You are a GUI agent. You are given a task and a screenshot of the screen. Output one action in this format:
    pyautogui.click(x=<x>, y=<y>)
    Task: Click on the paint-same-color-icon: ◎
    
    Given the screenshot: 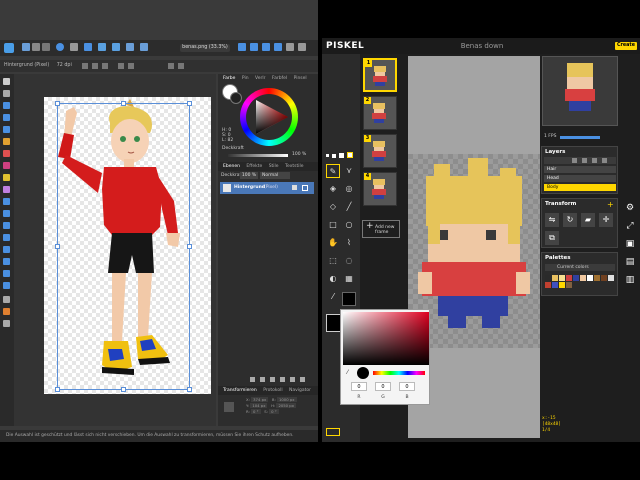 What is the action you would take?
    pyautogui.click(x=349, y=189)
    